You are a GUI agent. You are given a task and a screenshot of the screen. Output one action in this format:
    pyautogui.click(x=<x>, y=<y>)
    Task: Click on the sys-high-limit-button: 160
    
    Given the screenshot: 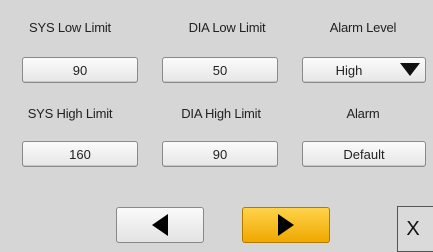 What is the action you would take?
    pyautogui.click(x=80, y=154)
    